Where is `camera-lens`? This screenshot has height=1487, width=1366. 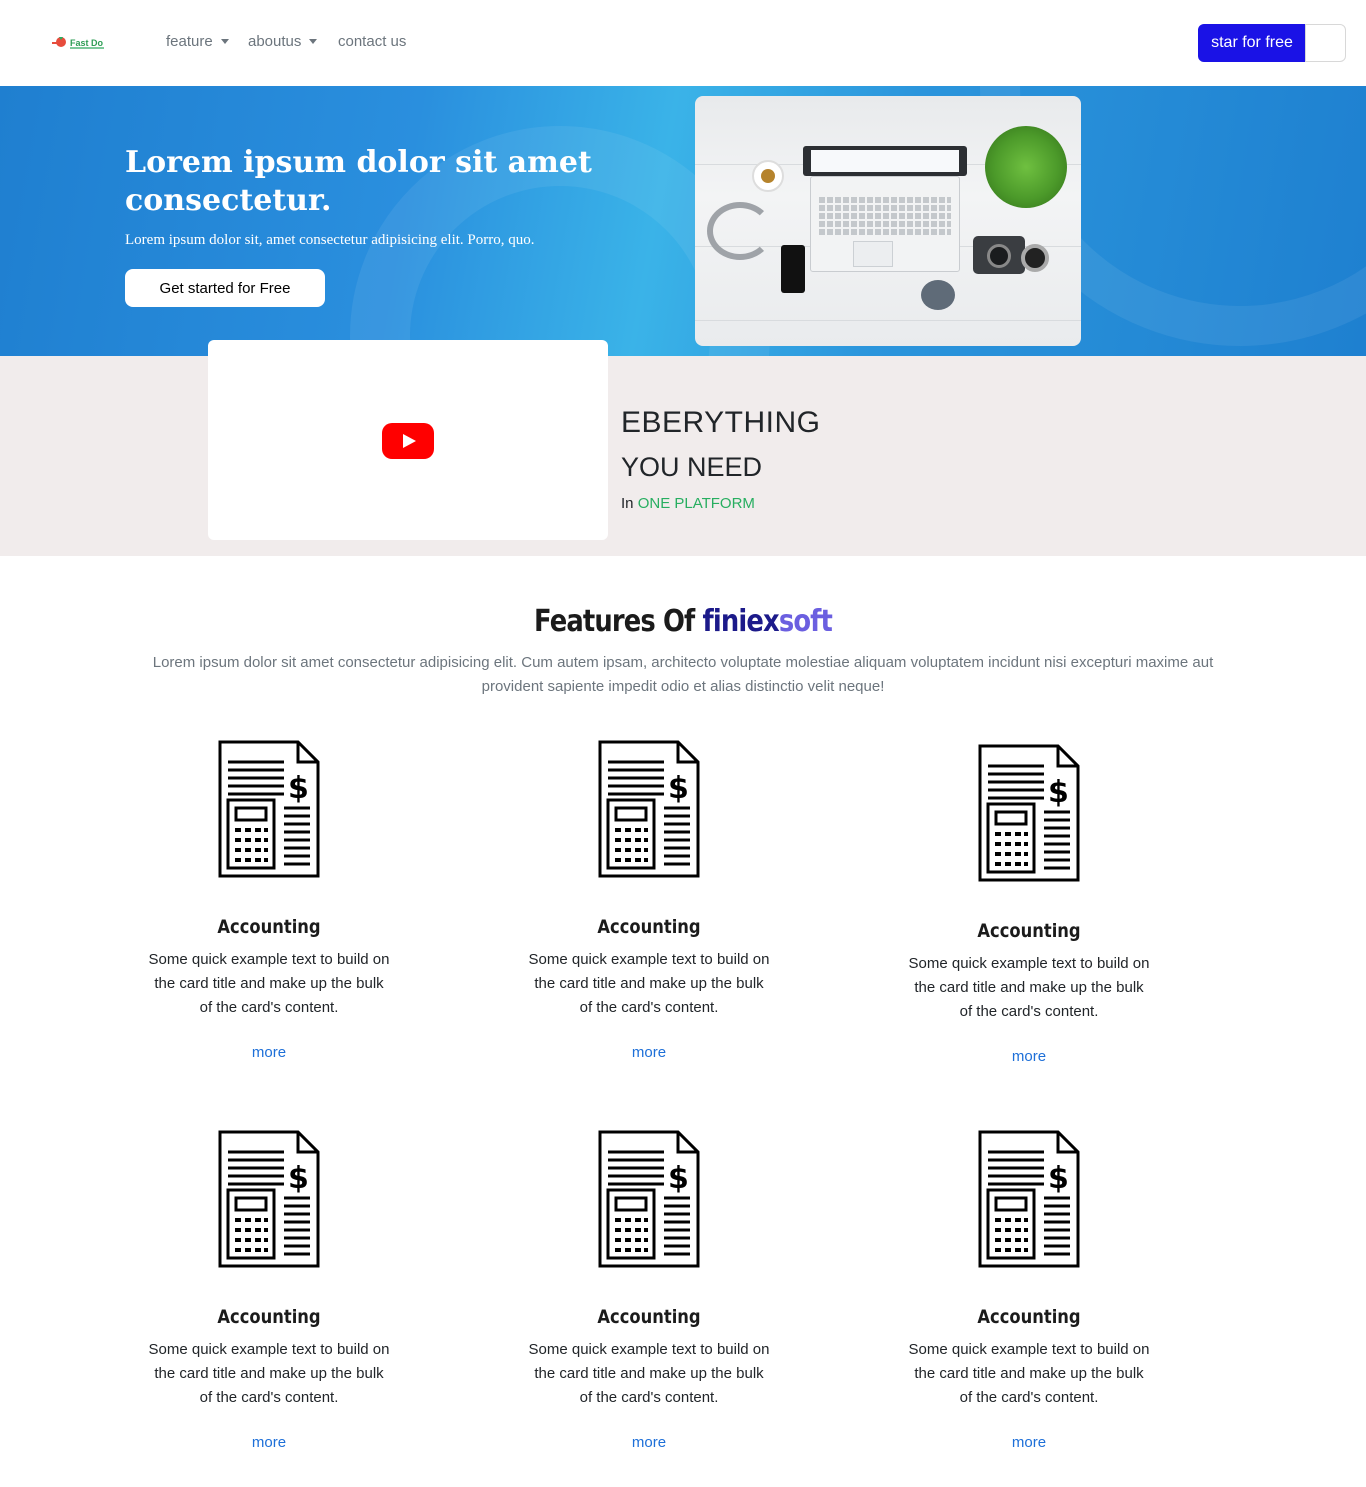
camera-lens is located at coordinates (999, 256).